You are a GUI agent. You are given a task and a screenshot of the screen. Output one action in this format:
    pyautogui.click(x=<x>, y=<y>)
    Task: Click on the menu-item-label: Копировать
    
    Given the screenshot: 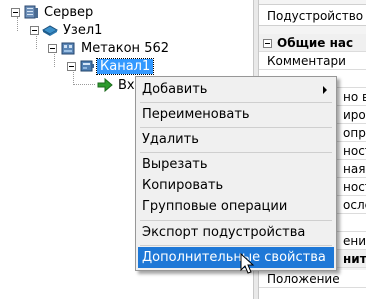 What is the action you would take?
    pyautogui.click(x=183, y=185)
    